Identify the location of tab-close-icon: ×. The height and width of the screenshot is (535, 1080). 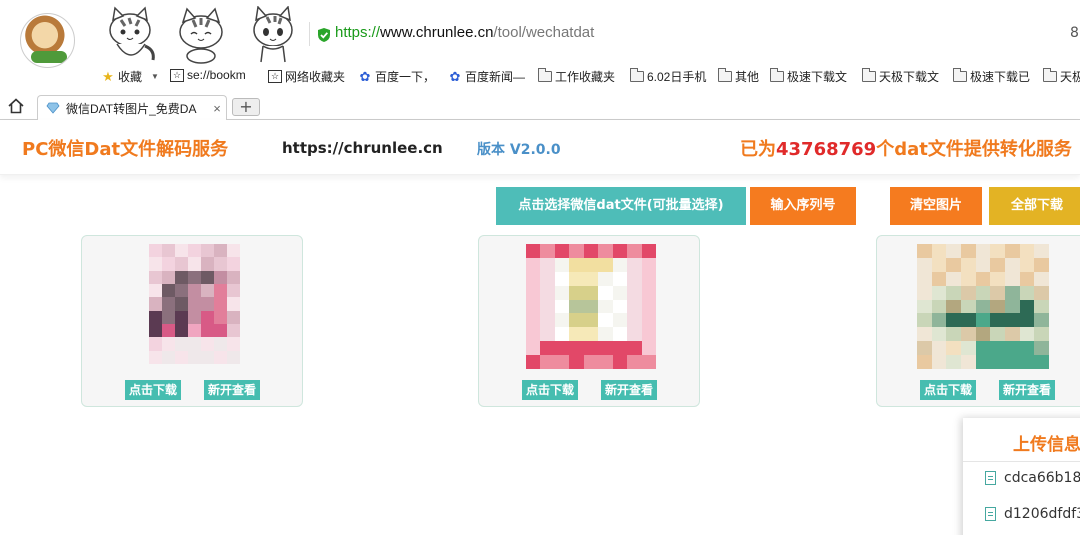
(217, 108).